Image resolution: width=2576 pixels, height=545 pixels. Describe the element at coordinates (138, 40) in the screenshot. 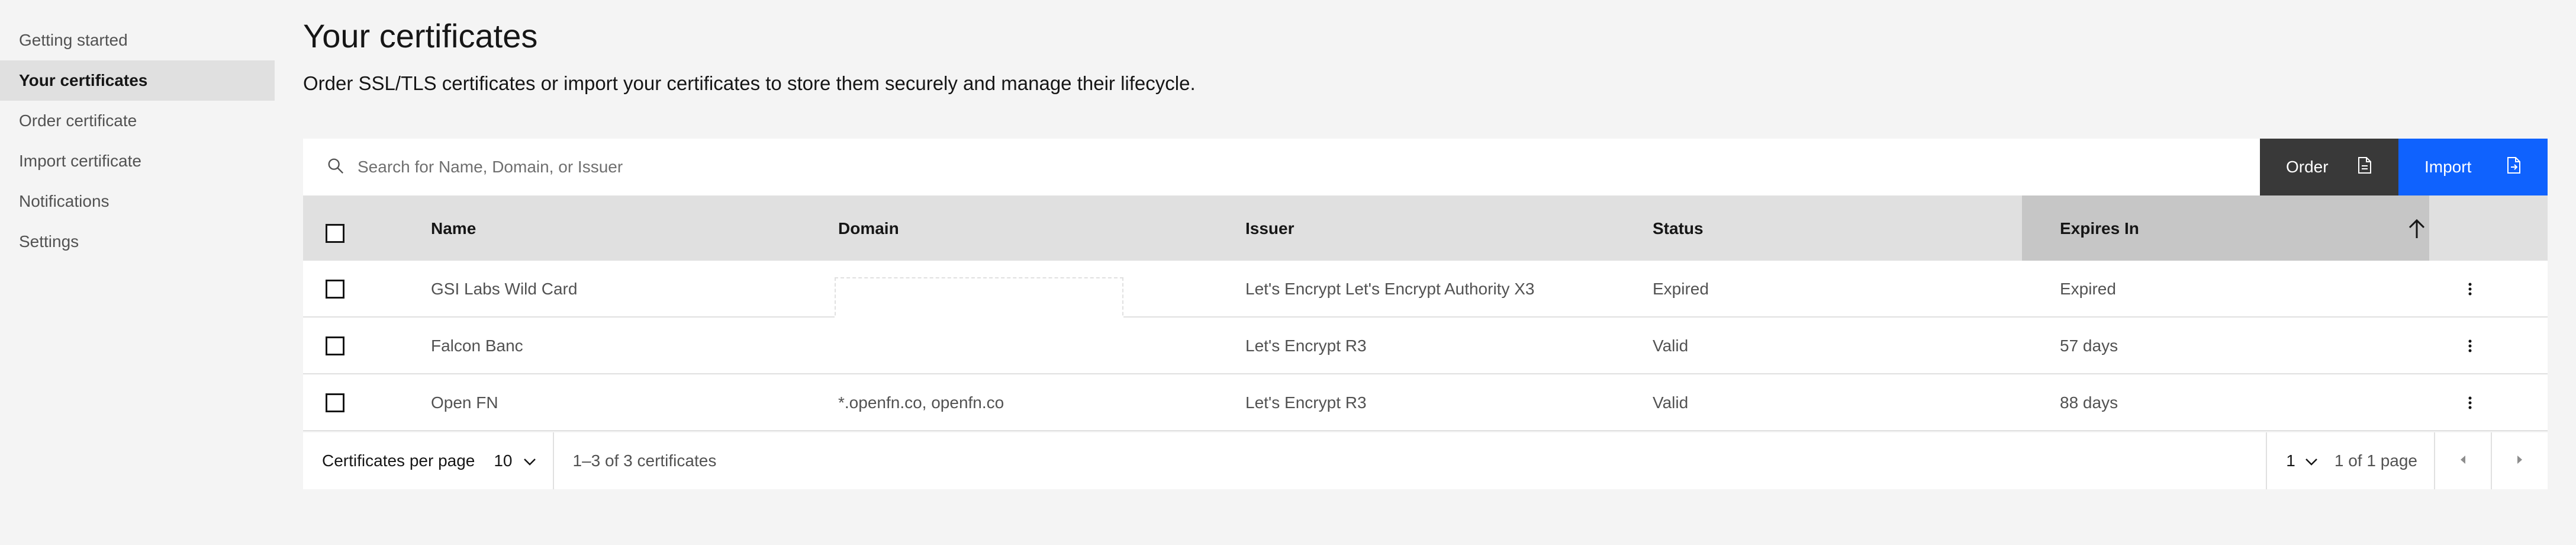

I see `sidebar-item-getting-started: Getting started` at that location.